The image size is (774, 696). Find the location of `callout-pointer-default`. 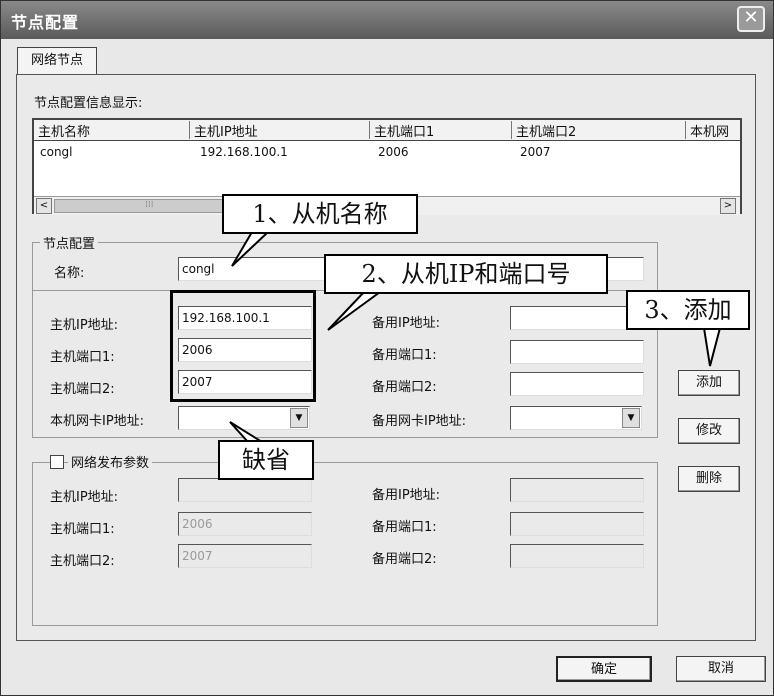

callout-pointer-default is located at coordinates (247, 432).